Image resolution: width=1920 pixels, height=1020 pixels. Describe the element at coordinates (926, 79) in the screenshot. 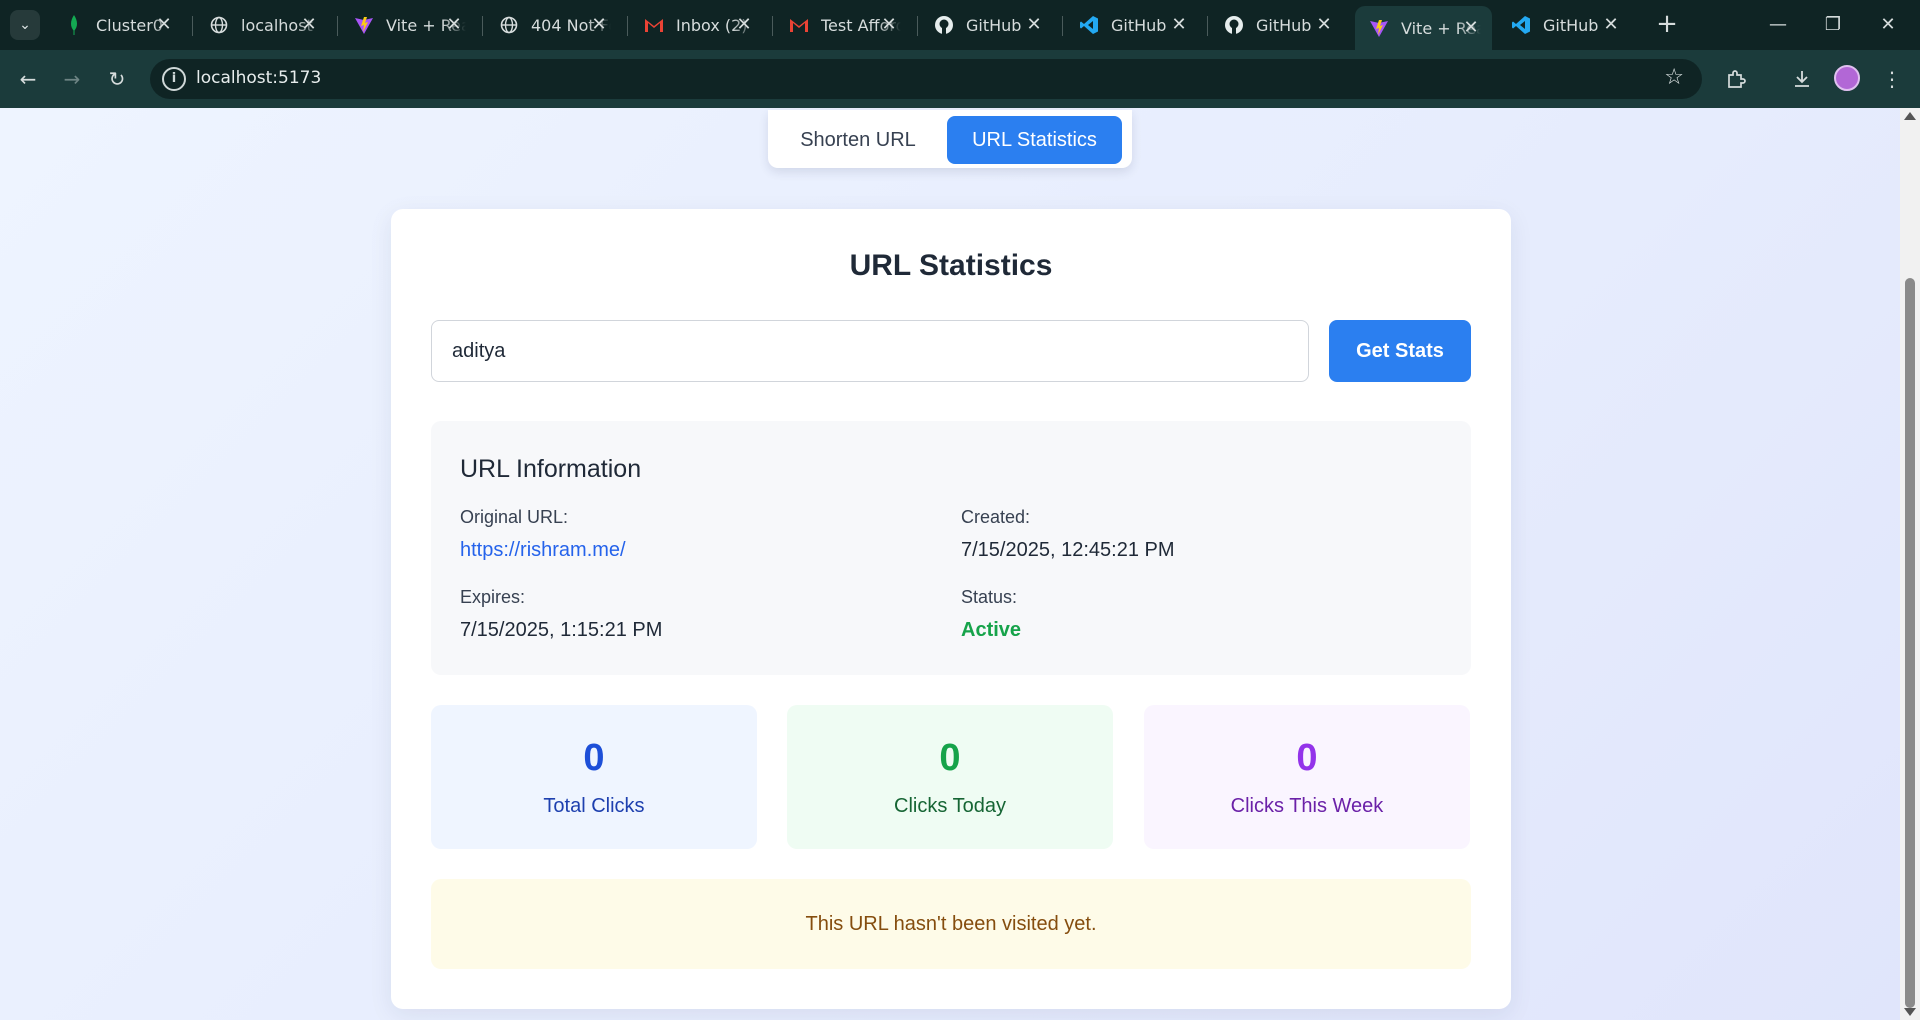

I see `address-bar: i localhost:5173 ☆` at that location.